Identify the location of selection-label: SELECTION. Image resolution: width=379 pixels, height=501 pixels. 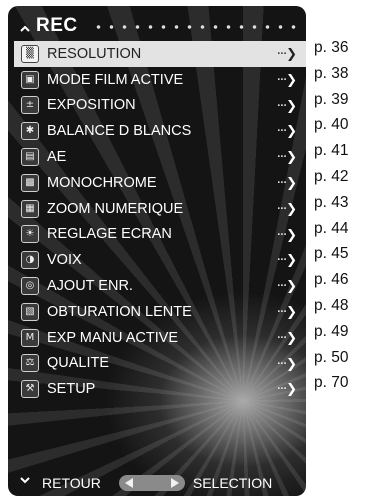
(232, 483).